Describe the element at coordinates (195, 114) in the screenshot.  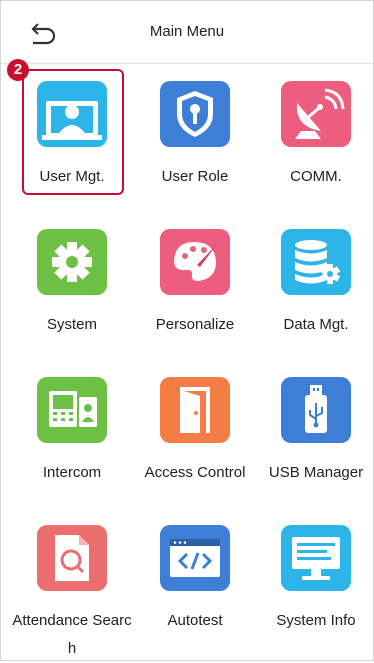
I see `shield-key-icon` at that location.